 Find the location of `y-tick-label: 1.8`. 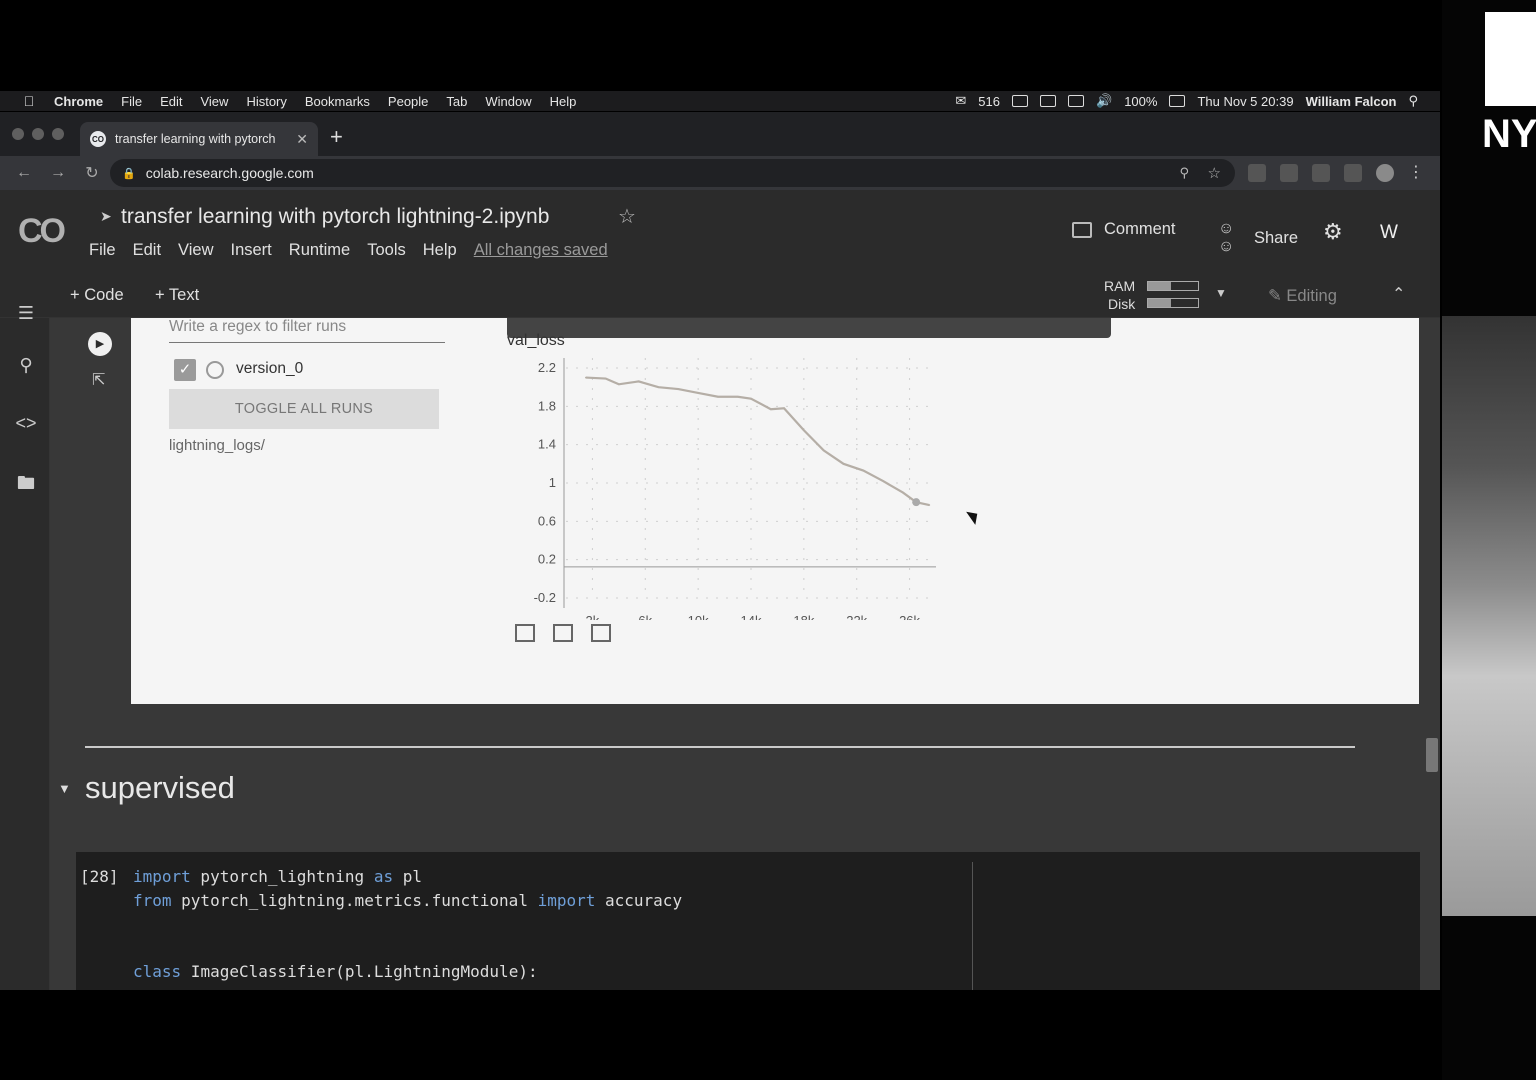

y-tick-label: 1.8 is located at coordinates (547, 405).